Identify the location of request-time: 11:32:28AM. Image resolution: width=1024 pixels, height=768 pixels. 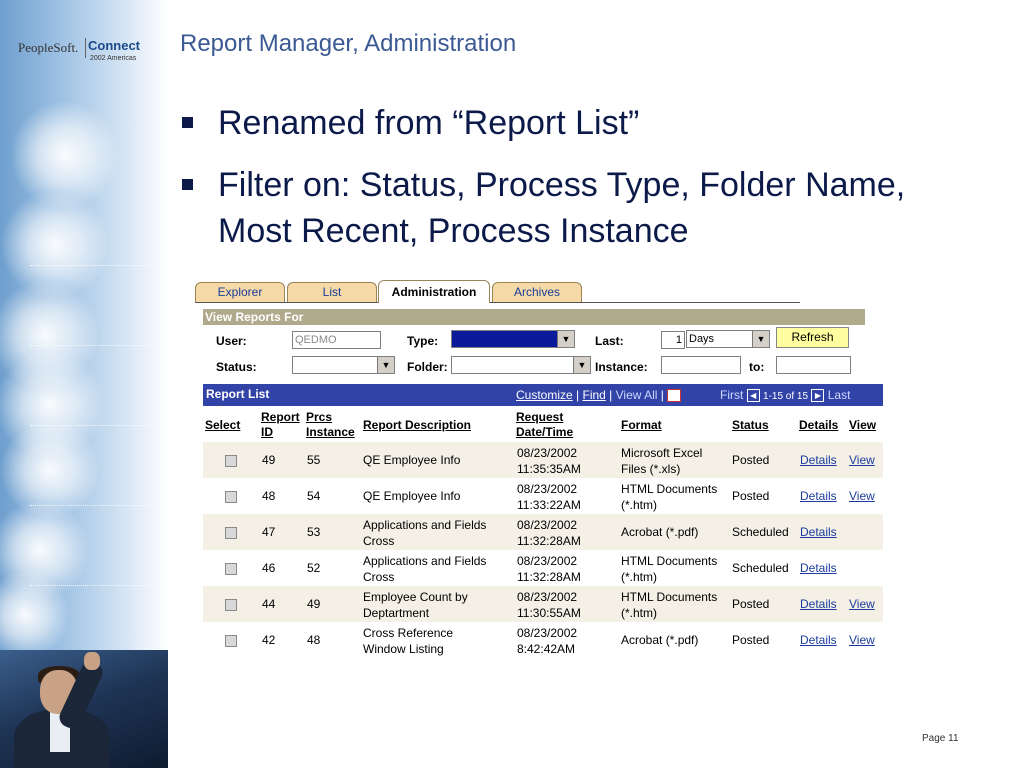
(549, 541).